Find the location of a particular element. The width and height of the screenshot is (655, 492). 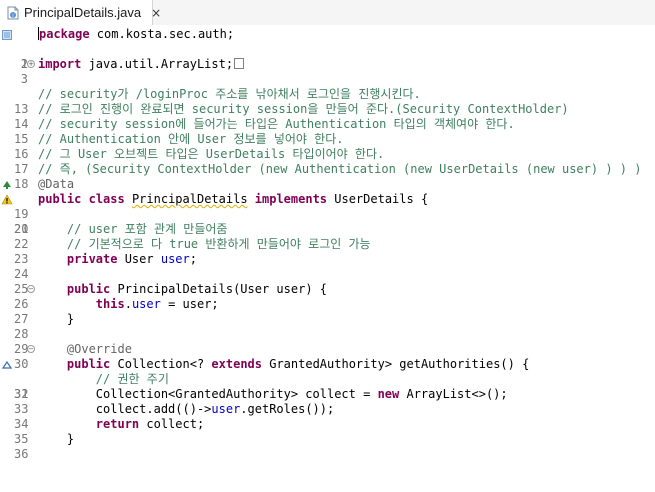

code-line: 35 return collect; is located at coordinates (327, 431).